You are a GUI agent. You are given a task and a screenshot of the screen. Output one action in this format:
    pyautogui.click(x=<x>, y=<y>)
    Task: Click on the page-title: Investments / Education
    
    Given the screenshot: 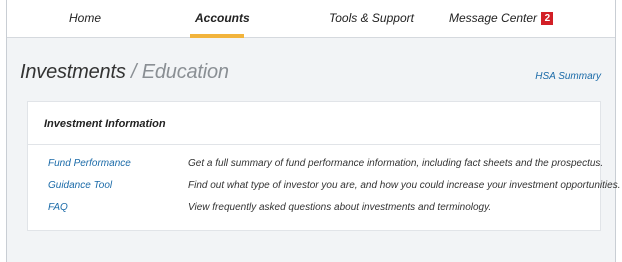 What is the action you would take?
    pyautogui.click(x=124, y=72)
    